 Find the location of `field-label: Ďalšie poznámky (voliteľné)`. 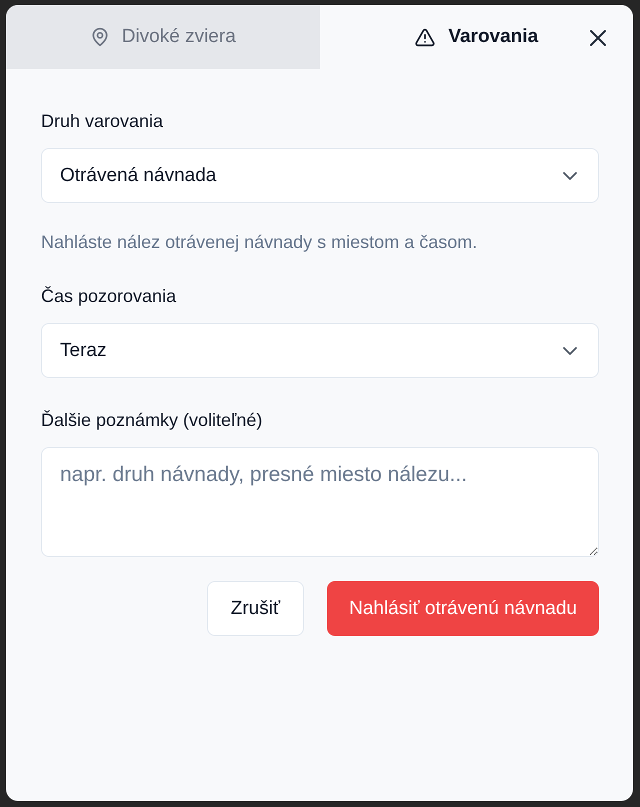

field-label: Ďalšie poznámky (voliteľné) is located at coordinates (152, 420).